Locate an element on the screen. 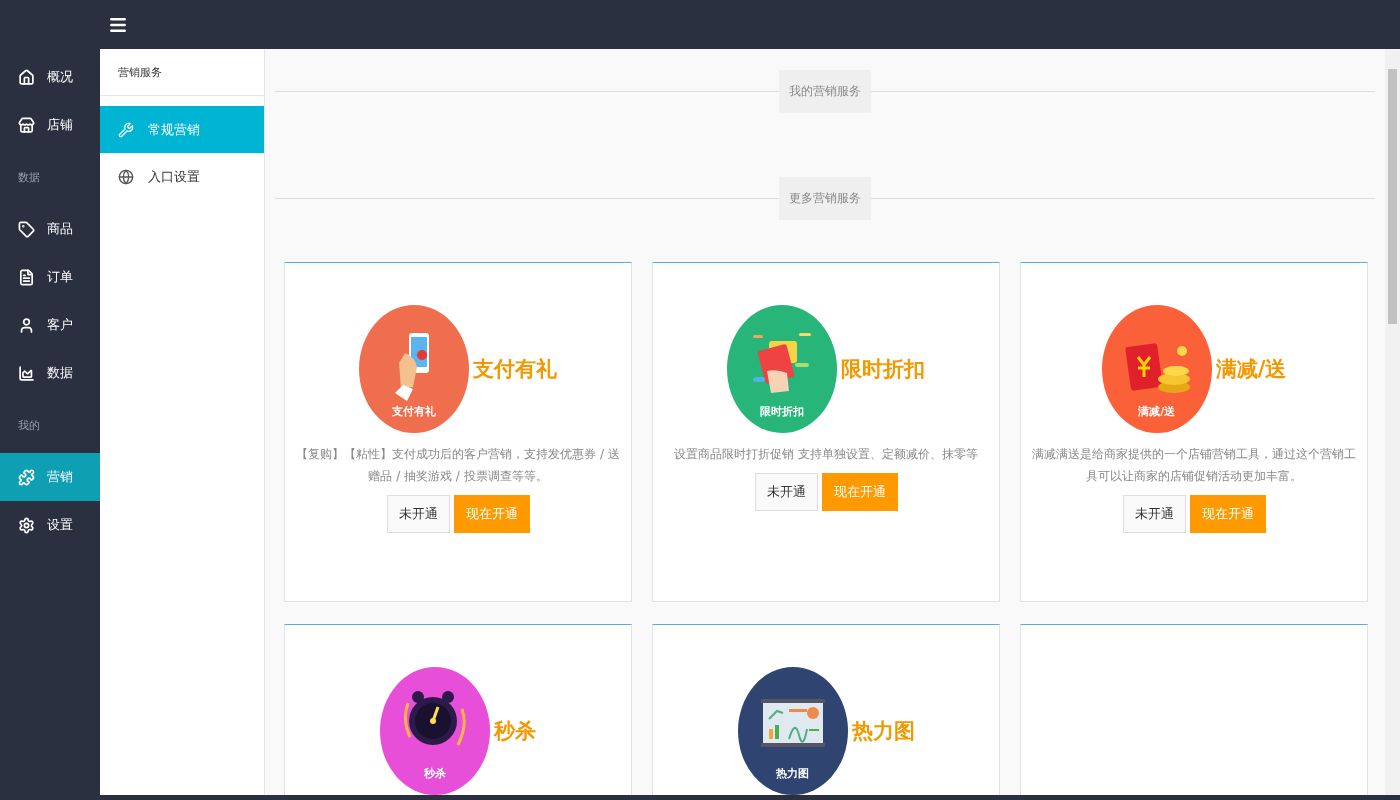 This screenshot has height=800, width=1400. nav-item: 商品 is located at coordinates (50, 229).